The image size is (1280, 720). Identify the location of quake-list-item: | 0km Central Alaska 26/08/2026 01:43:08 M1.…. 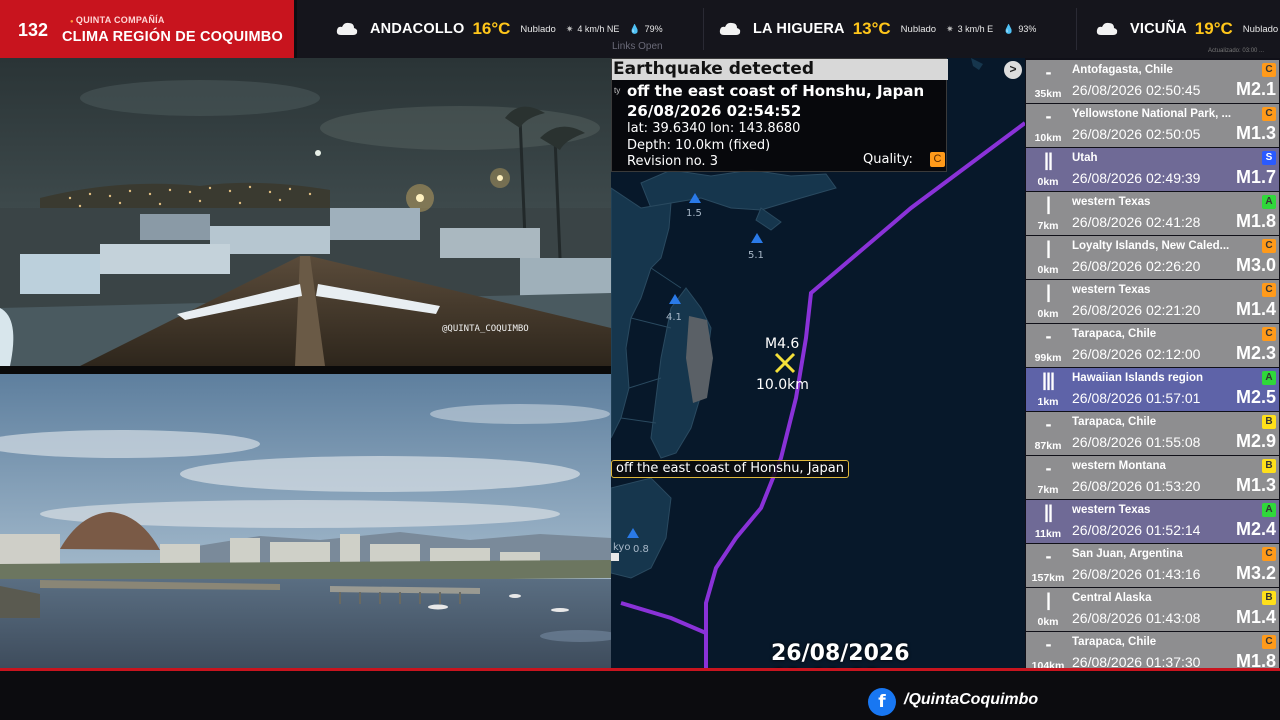
(1152, 609).